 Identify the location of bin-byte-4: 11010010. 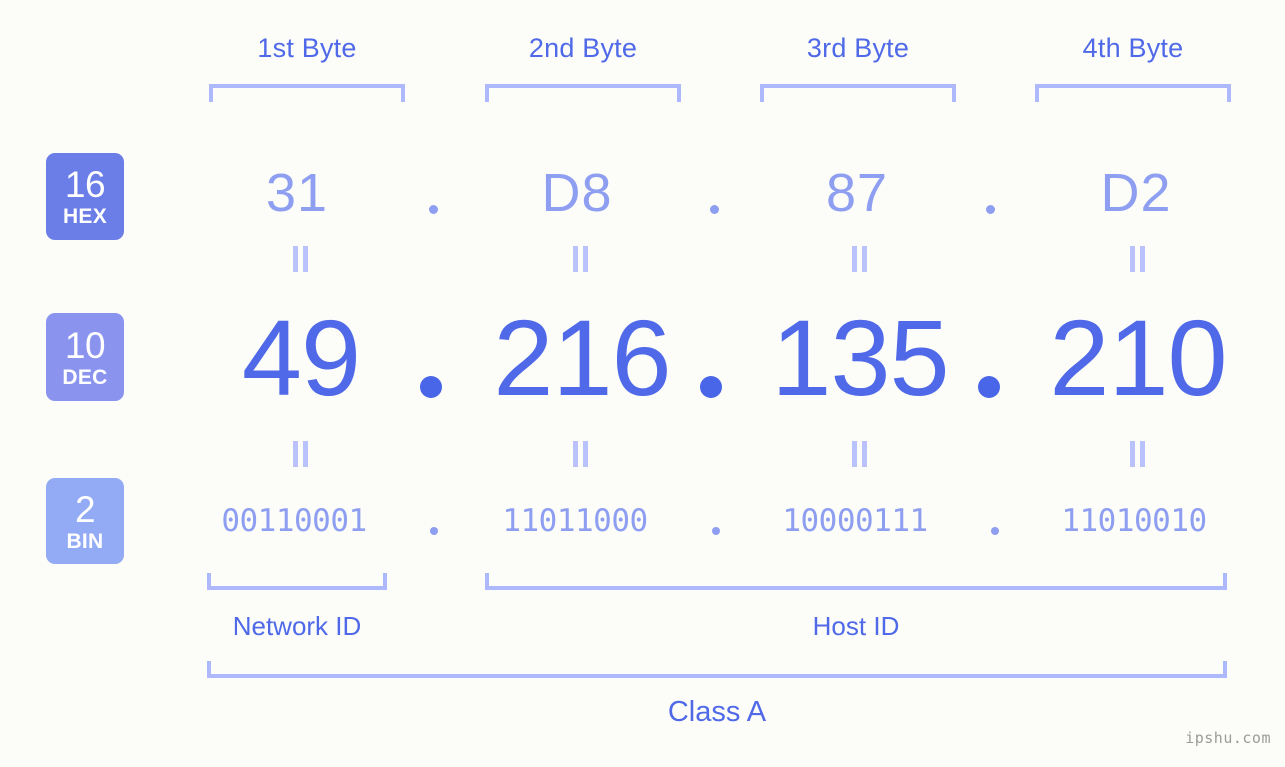
(1134, 521).